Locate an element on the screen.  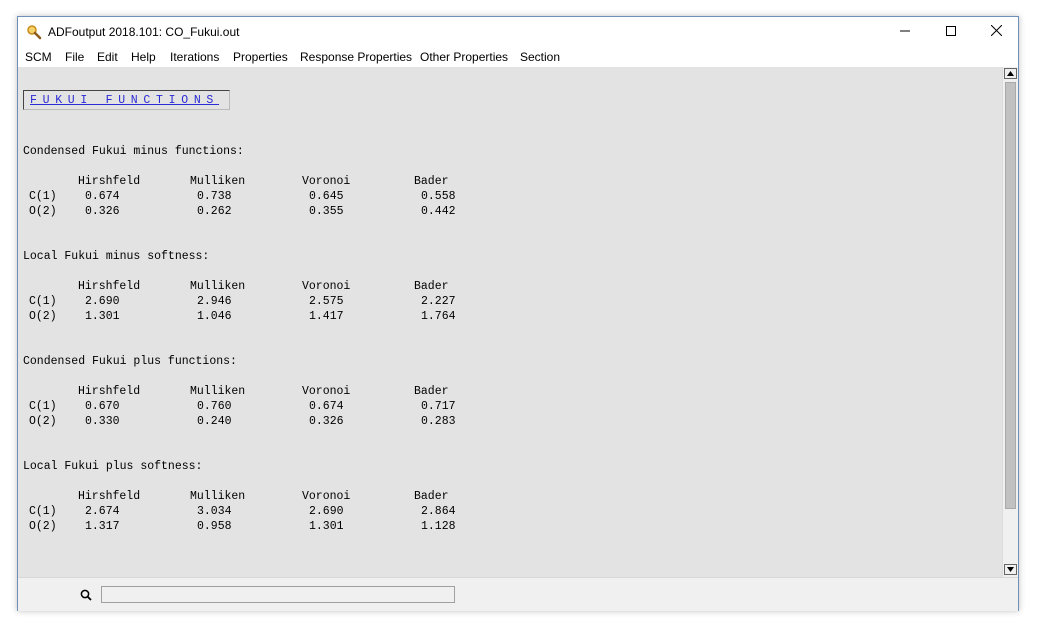
close-button is located at coordinates (996, 32).